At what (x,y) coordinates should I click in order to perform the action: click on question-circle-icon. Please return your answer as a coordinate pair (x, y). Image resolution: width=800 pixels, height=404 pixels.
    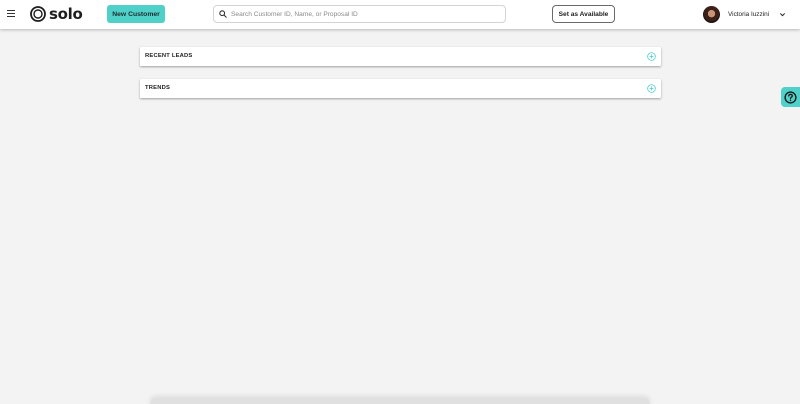
    Looking at the image, I should click on (790, 97).